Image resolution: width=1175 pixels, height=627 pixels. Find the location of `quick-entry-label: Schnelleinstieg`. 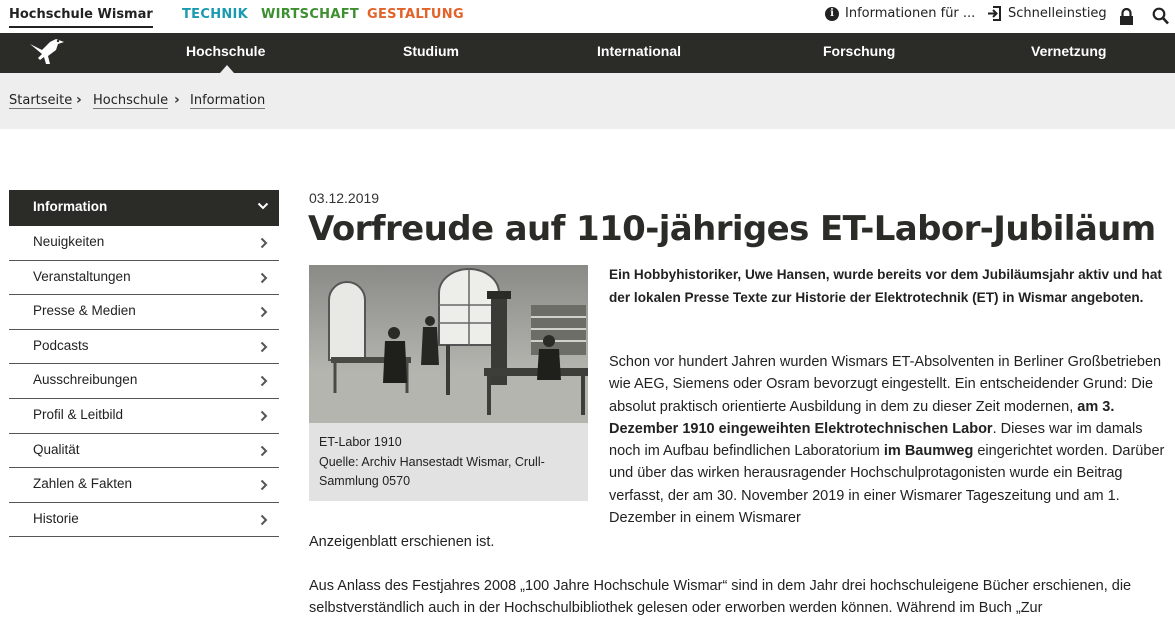

quick-entry-label: Schnelleinstieg is located at coordinates (1057, 13).